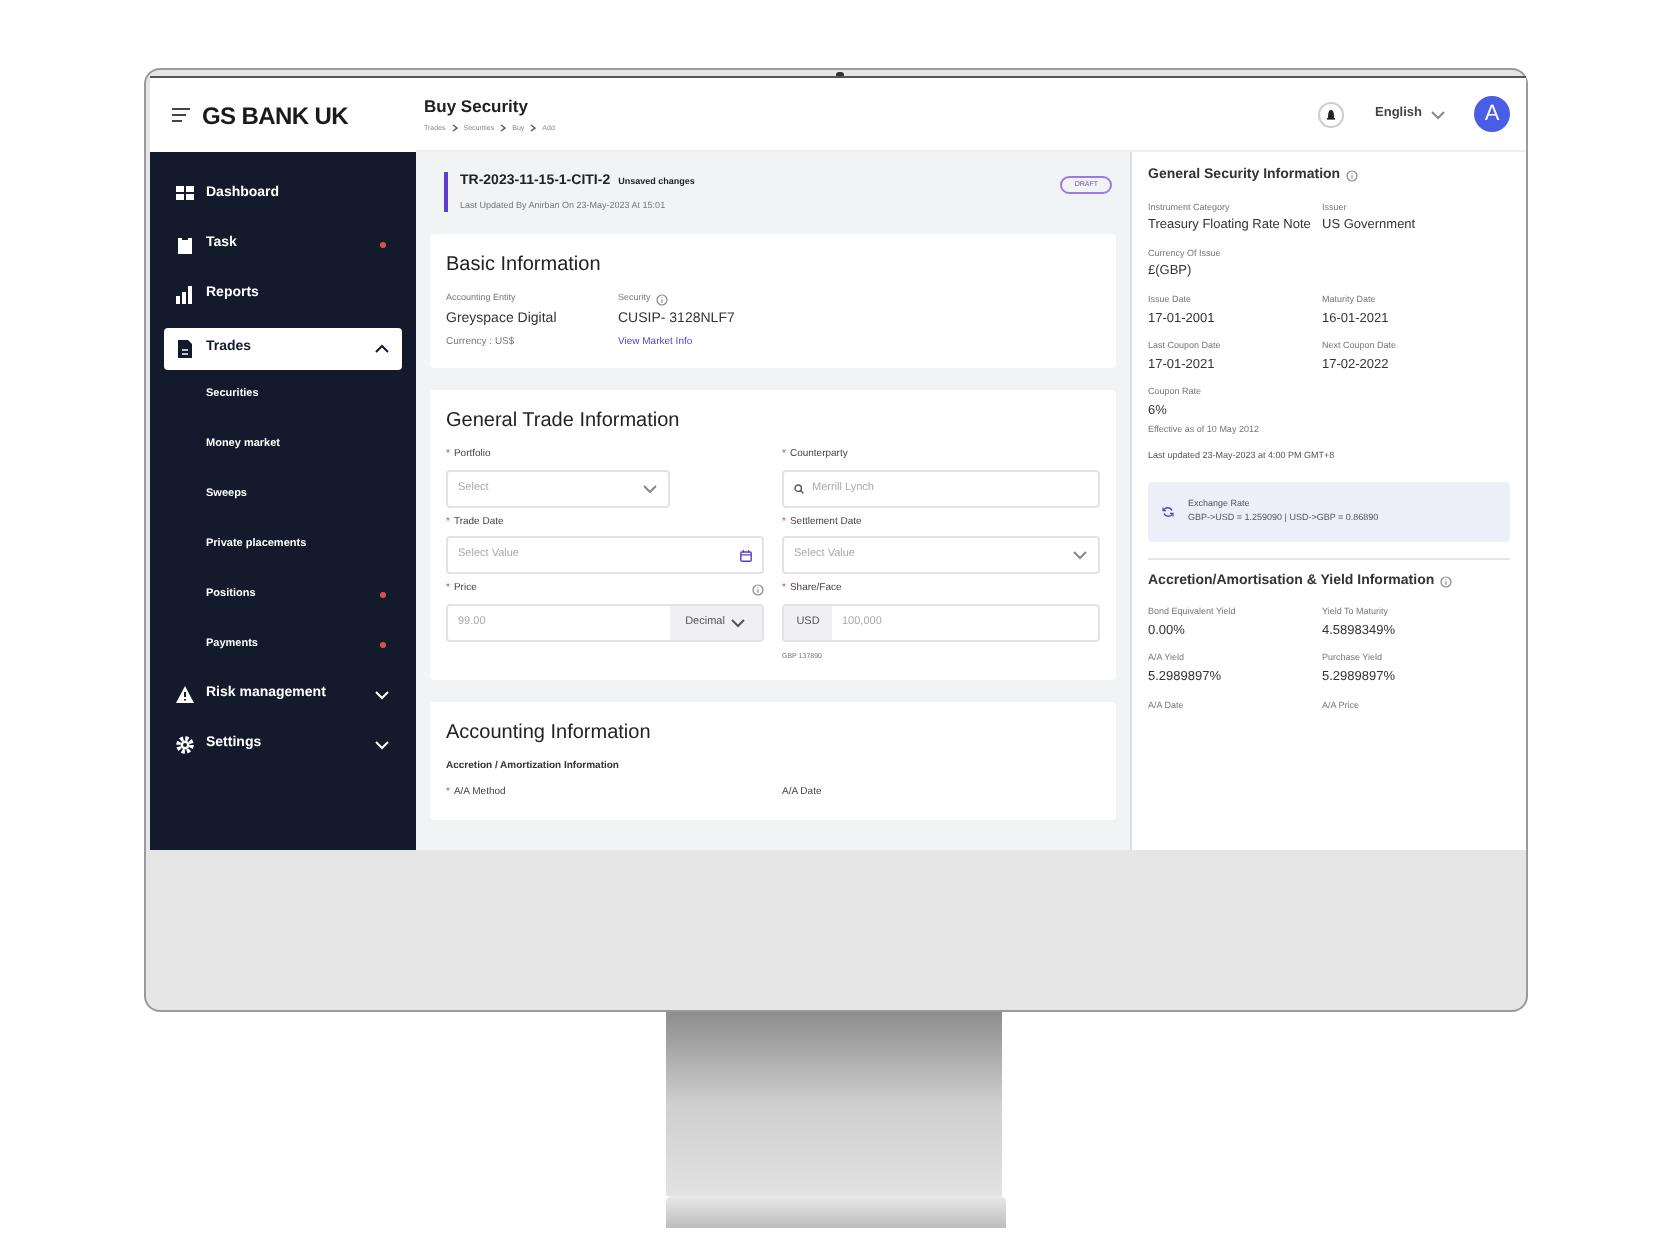 This screenshot has height=1236, width=1668. Describe the element at coordinates (564, 422) in the screenshot. I see `section-title: General Trade Information` at that location.